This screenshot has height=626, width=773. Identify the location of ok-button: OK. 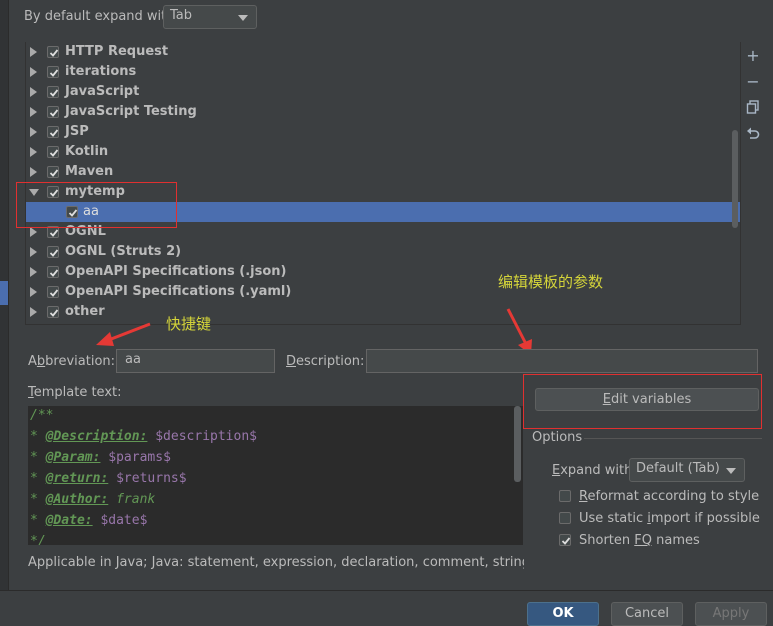
(563, 614).